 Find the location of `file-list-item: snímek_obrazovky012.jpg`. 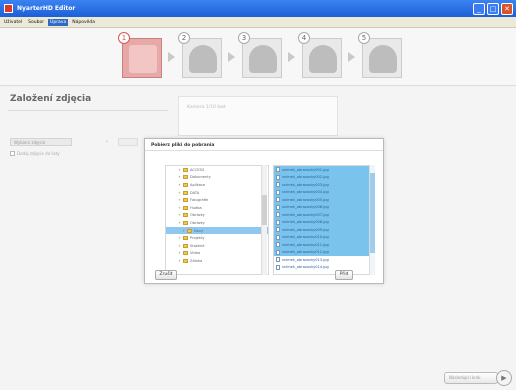

file-list-item: snímek_obrazovky012.jpg is located at coordinates (323, 252).